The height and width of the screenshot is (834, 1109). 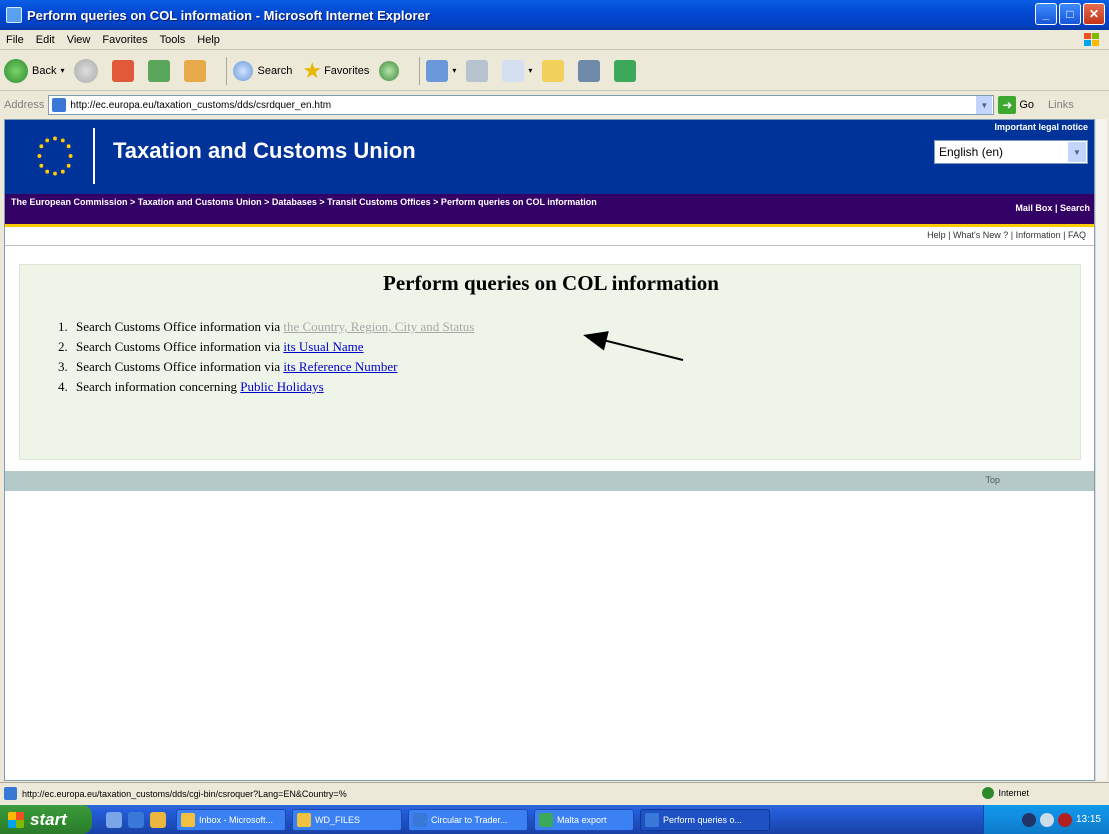 What do you see at coordinates (15, 40) in the screenshot?
I see `menu-file: File` at bounding box center [15, 40].